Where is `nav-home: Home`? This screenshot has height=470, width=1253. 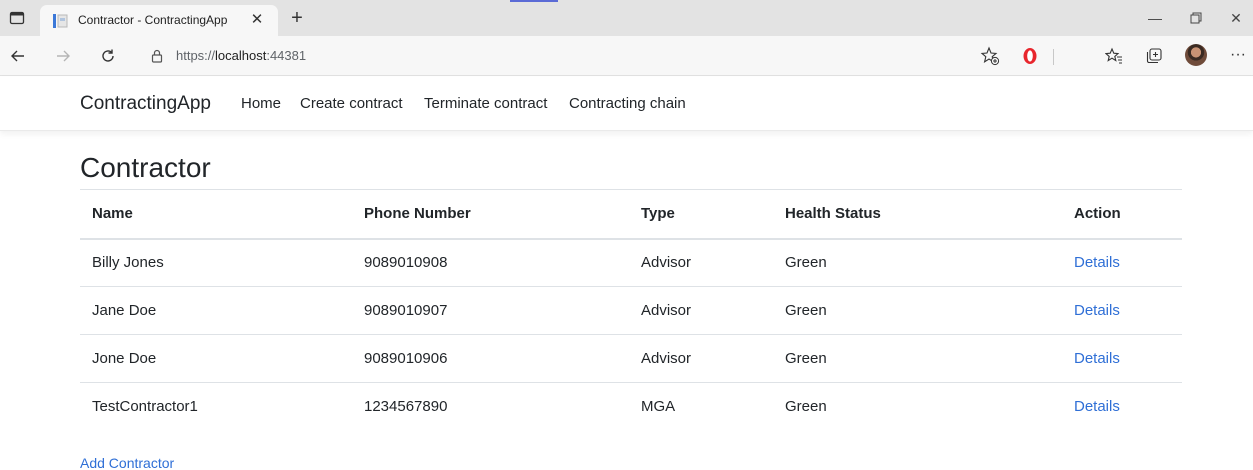
nav-home: Home is located at coordinates (261, 103).